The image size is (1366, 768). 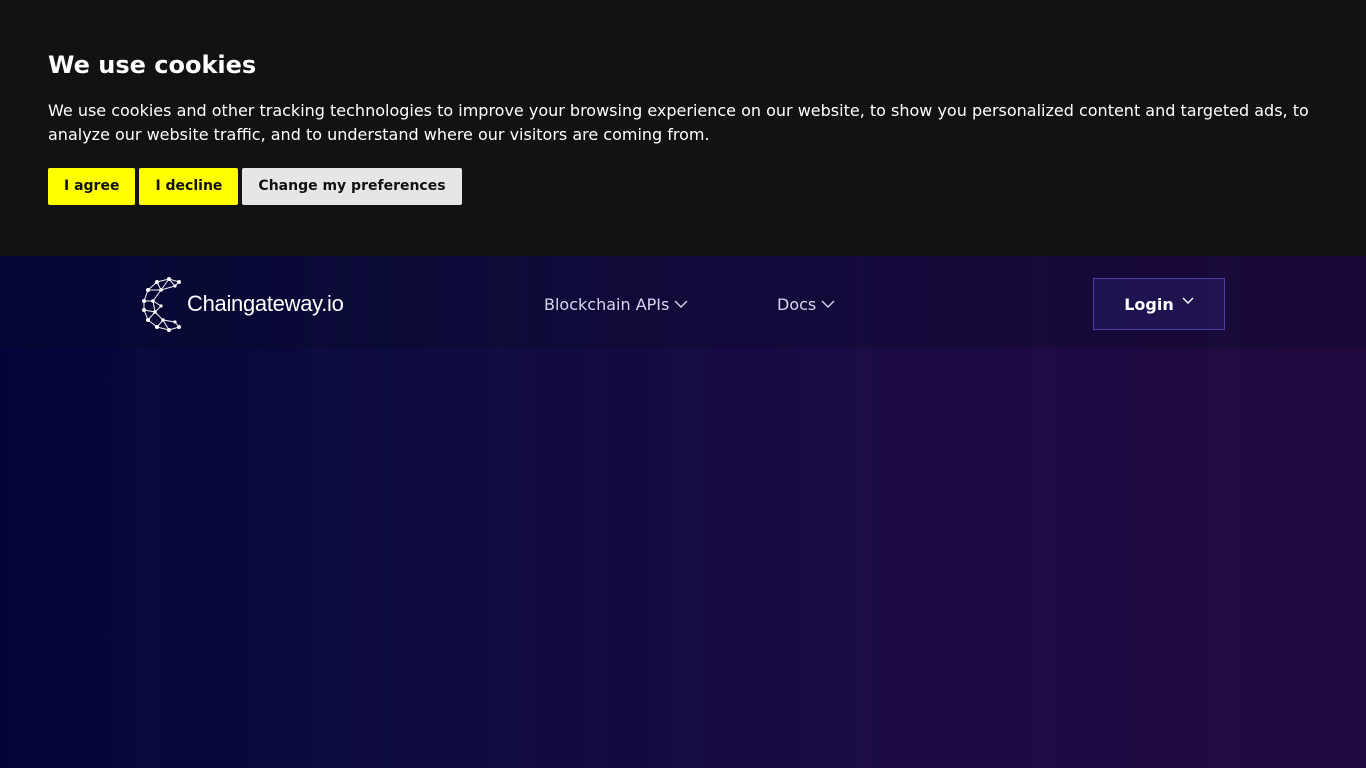 I want to click on agree-button: I agree, so click(x=92, y=186).